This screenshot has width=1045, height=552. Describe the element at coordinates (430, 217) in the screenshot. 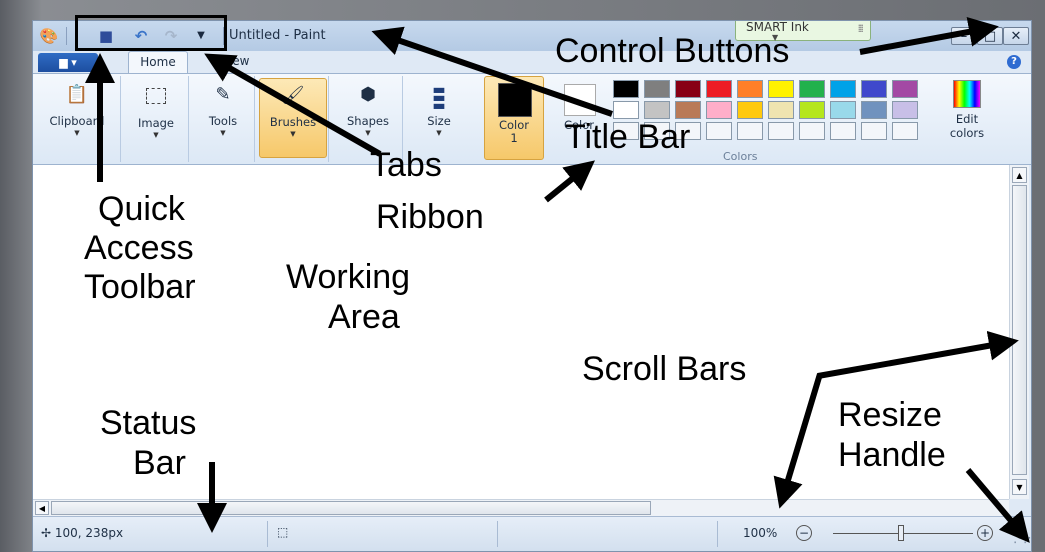

I see `label-ribbon: Ribbon` at that location.